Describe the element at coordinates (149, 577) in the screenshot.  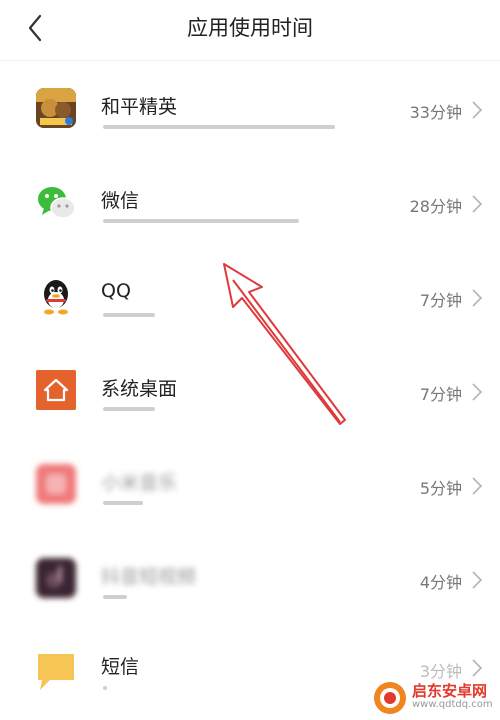
I see `app-name: 抖音短视频` at that location.